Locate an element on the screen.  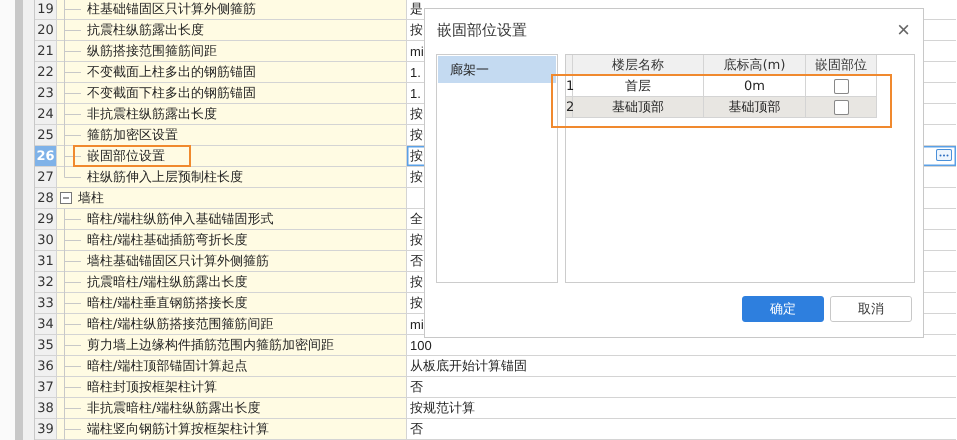
row-number: 39 is located at coordinates (46, 429).